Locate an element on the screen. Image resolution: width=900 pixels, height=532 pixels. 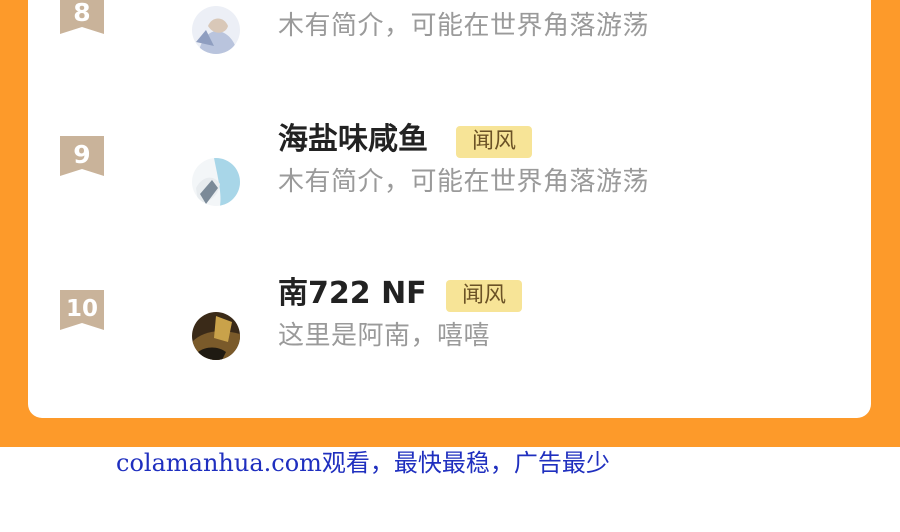
rank-badge: 10 is located at coordinates (82, 312).